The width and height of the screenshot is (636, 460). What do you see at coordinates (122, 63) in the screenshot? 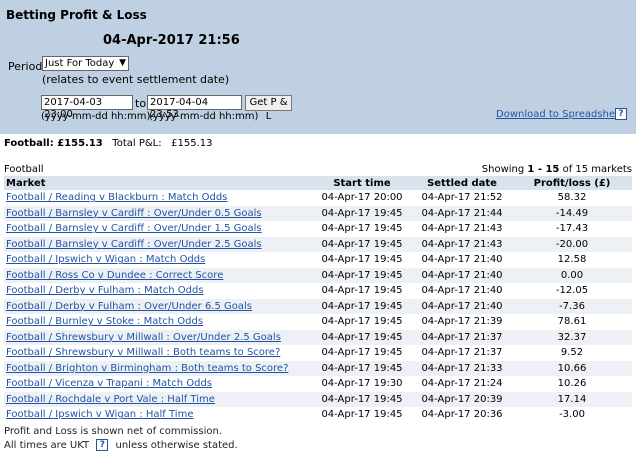
I see `chevron-down-icon: ▼` at bounding box center [122, 63].